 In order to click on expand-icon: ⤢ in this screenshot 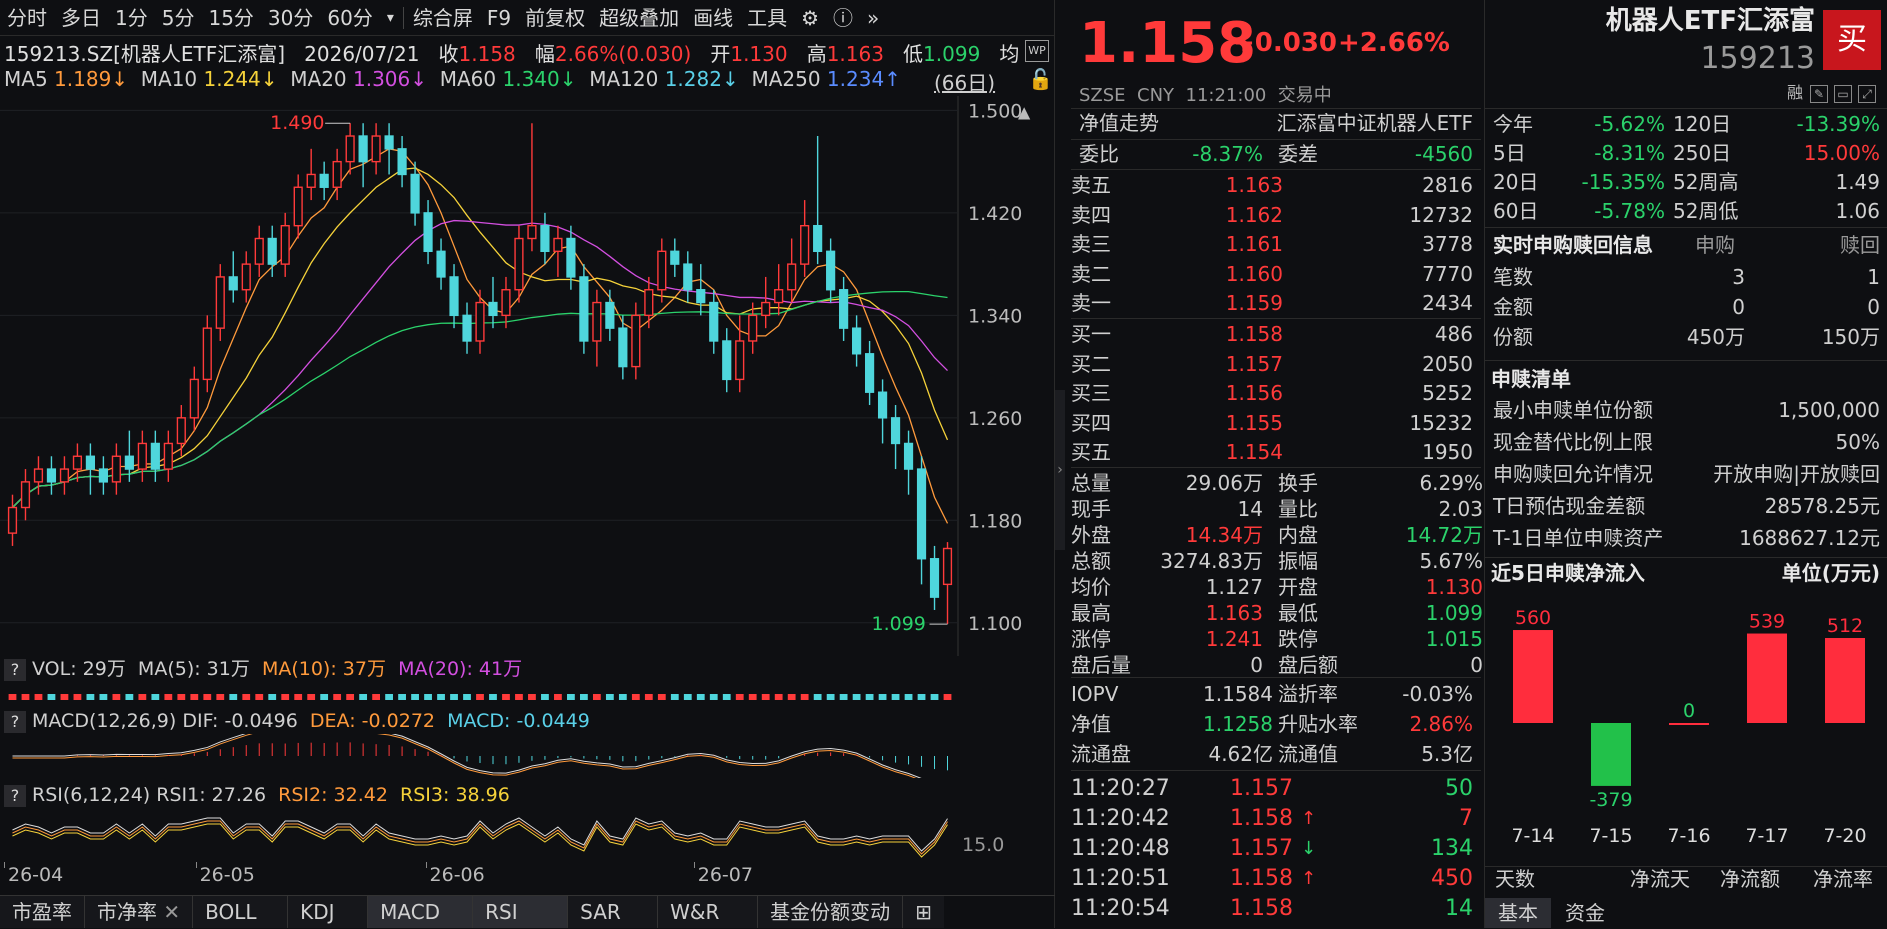, I will do `click(1867, 94)`.